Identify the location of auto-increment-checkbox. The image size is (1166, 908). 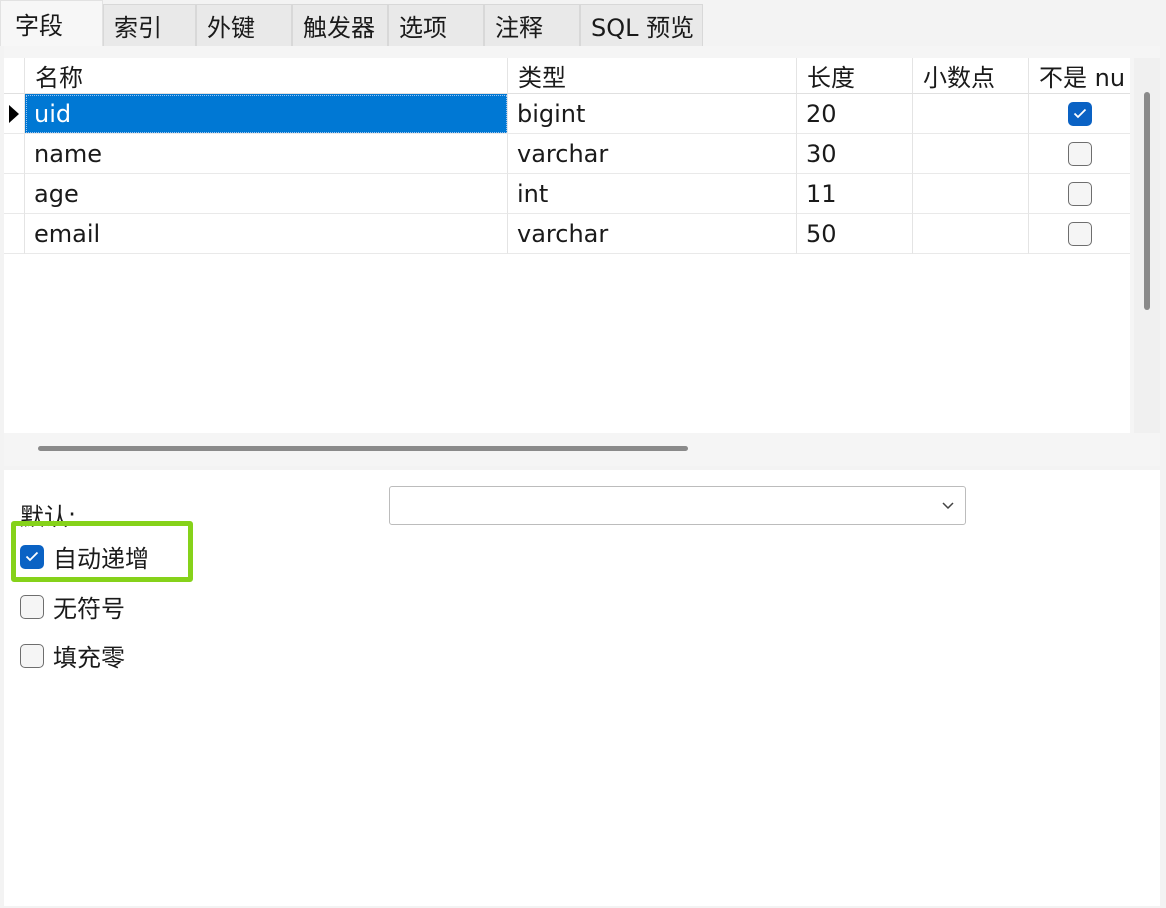
(32, 556).